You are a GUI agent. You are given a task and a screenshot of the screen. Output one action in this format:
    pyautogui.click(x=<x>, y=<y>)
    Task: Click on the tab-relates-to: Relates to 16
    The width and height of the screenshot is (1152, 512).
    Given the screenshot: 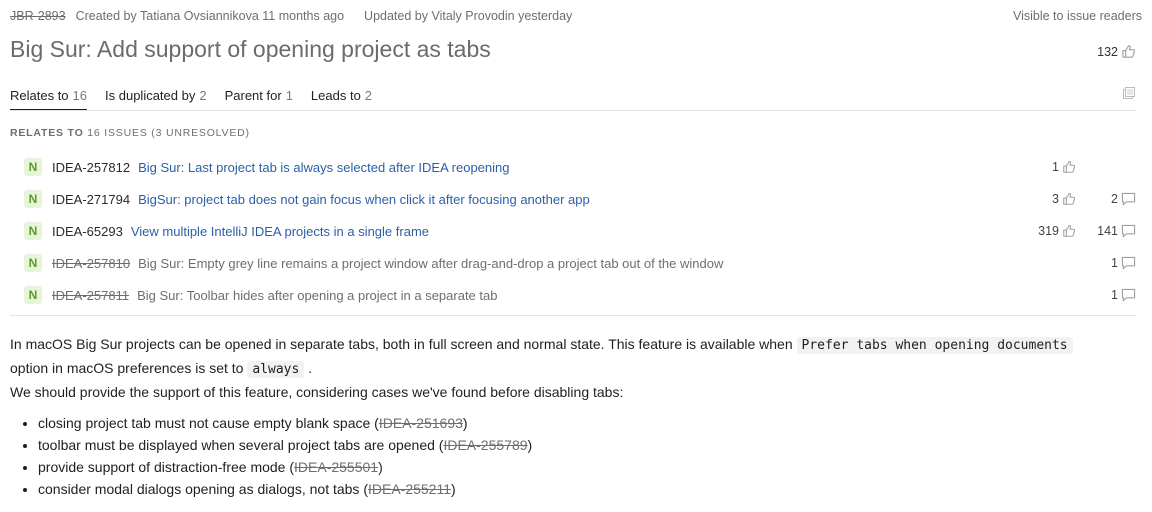 What is the action you would take?
    pyautogui.click(x=49, y=99)
    